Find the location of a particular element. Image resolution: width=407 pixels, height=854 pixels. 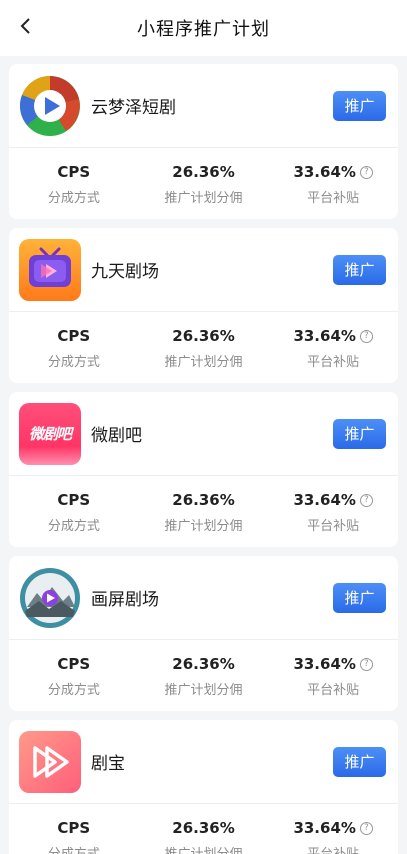

top-bar: 小程序推广计划 is located at coordinates (203, 28).